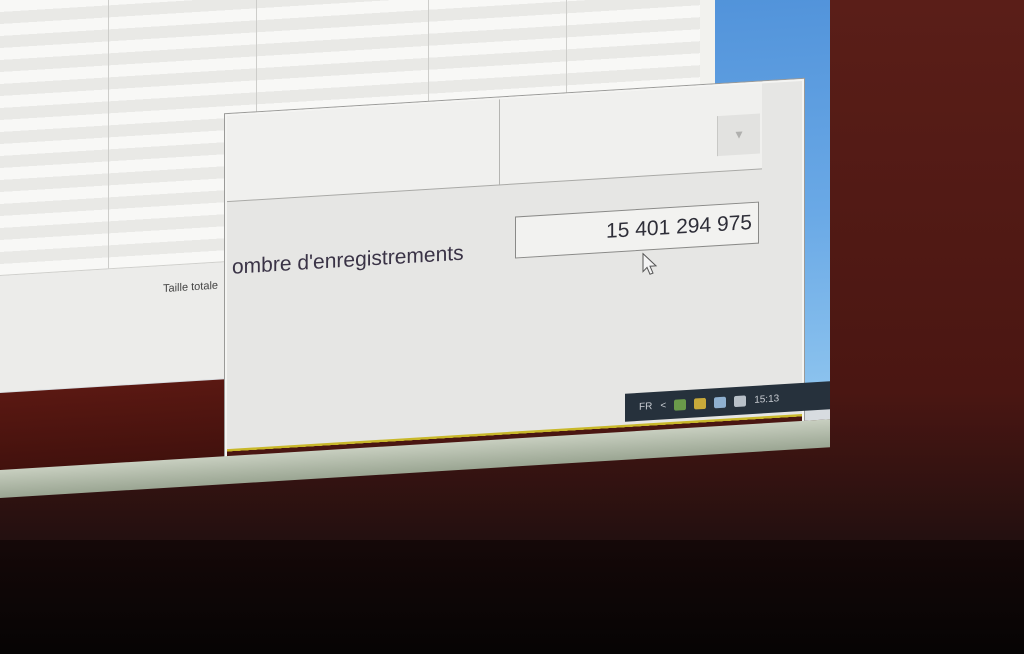 The height and width of the screenshot is (654, 1024). I want to click on language-indicator: FR, so click(645, 407).